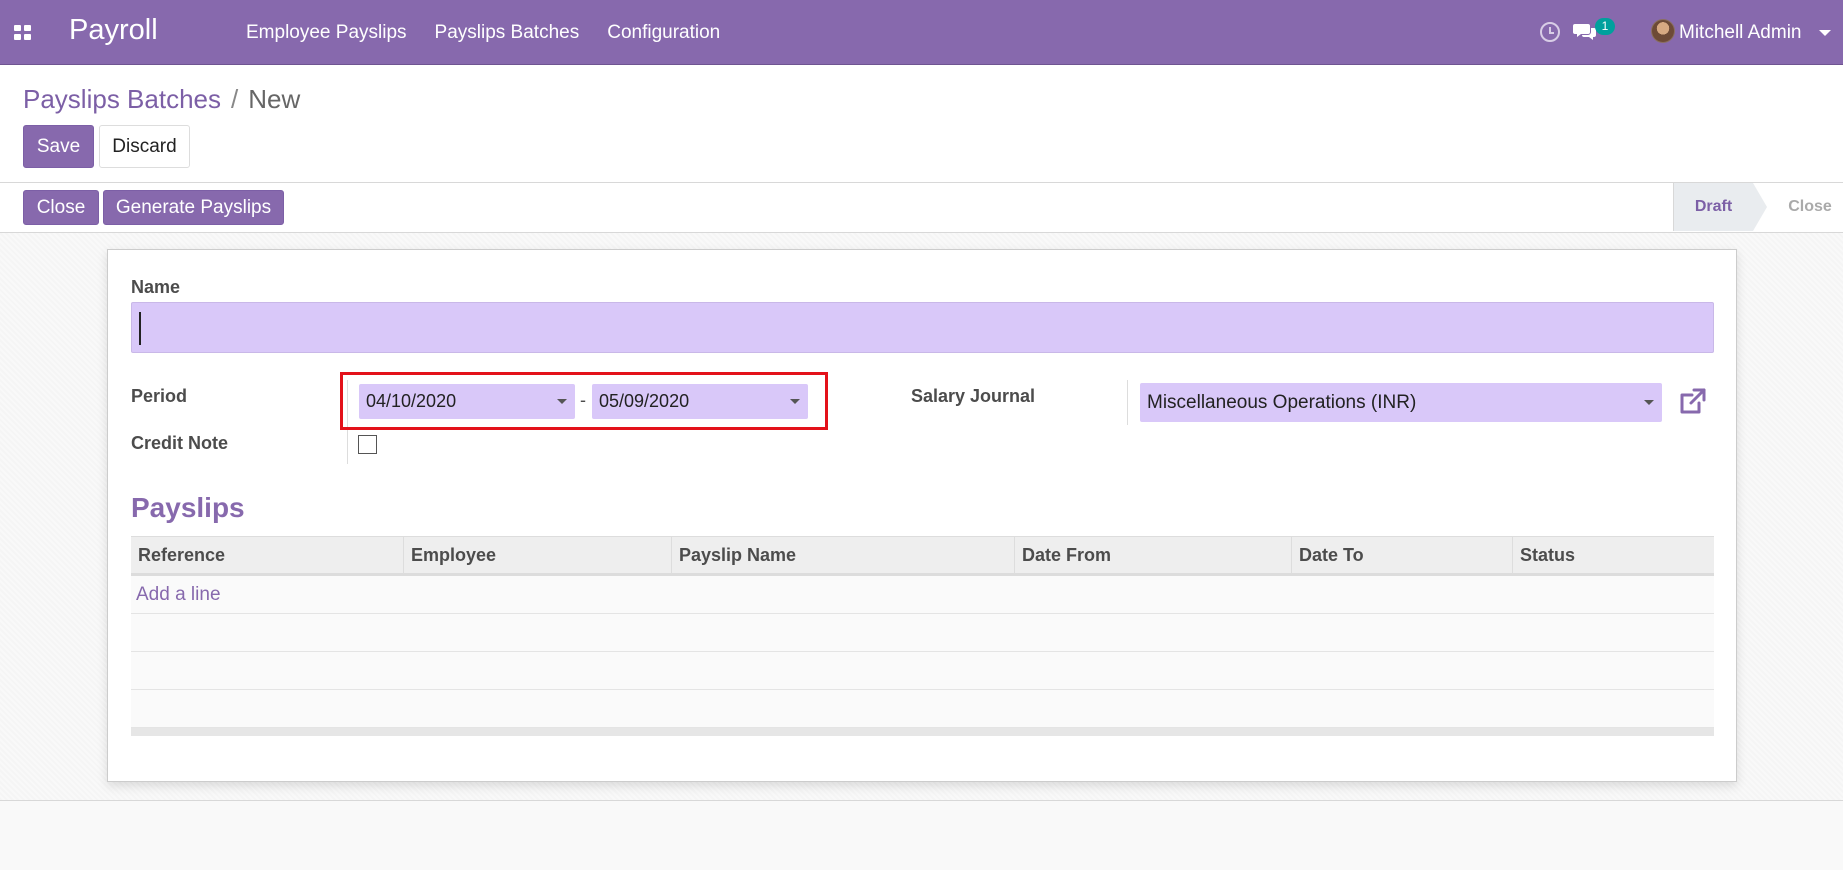 The image size is (1843, 870). Describe the element at coordinates (367, 444) in the screenshot. I see `credit-note-checkbox` at that location.